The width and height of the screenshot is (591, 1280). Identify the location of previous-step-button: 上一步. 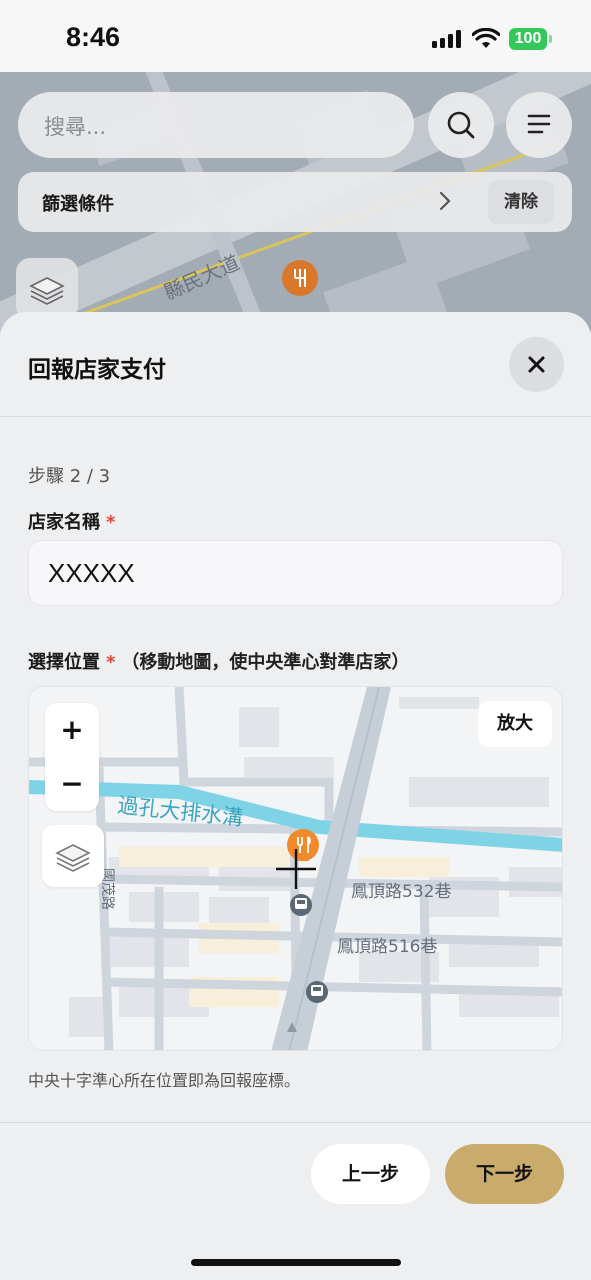
(370, 1174).